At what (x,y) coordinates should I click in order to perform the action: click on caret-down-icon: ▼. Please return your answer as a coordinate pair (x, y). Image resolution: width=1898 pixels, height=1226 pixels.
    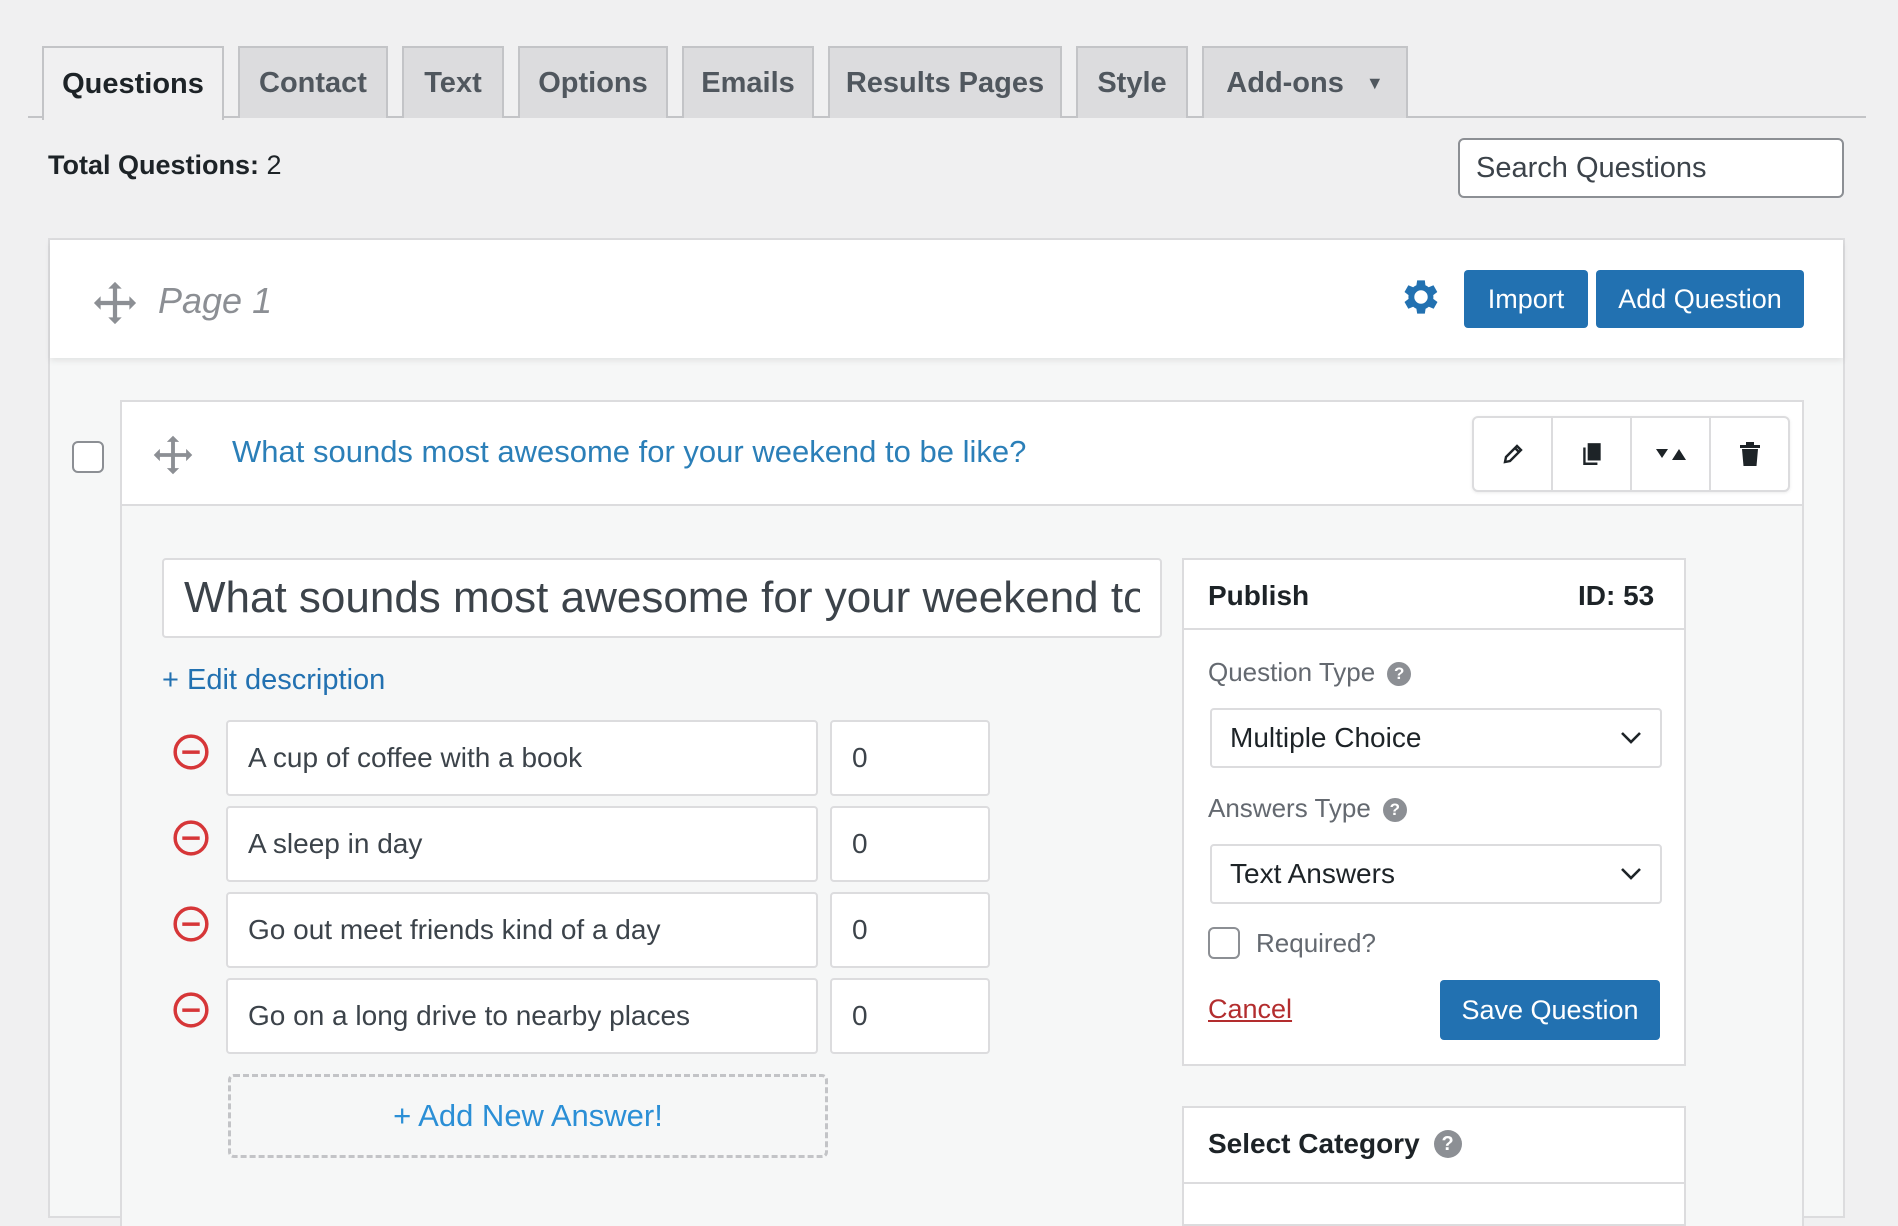
    Looking at the image, I should click on (1374, 82).